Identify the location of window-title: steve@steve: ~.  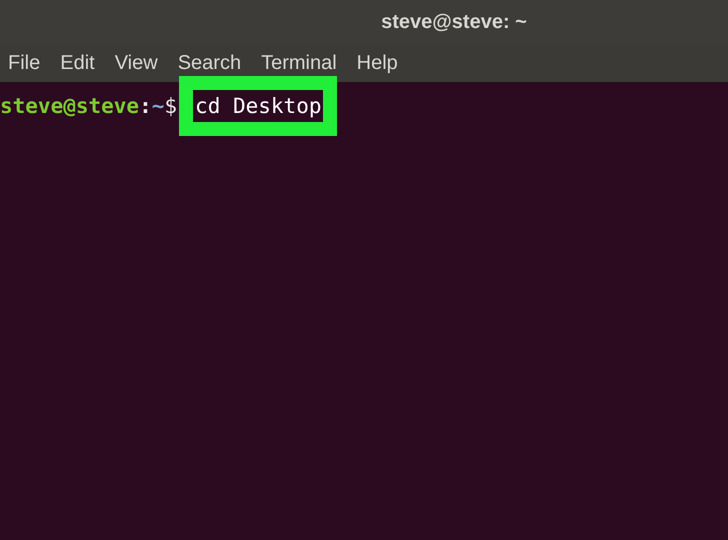
(454, 22).